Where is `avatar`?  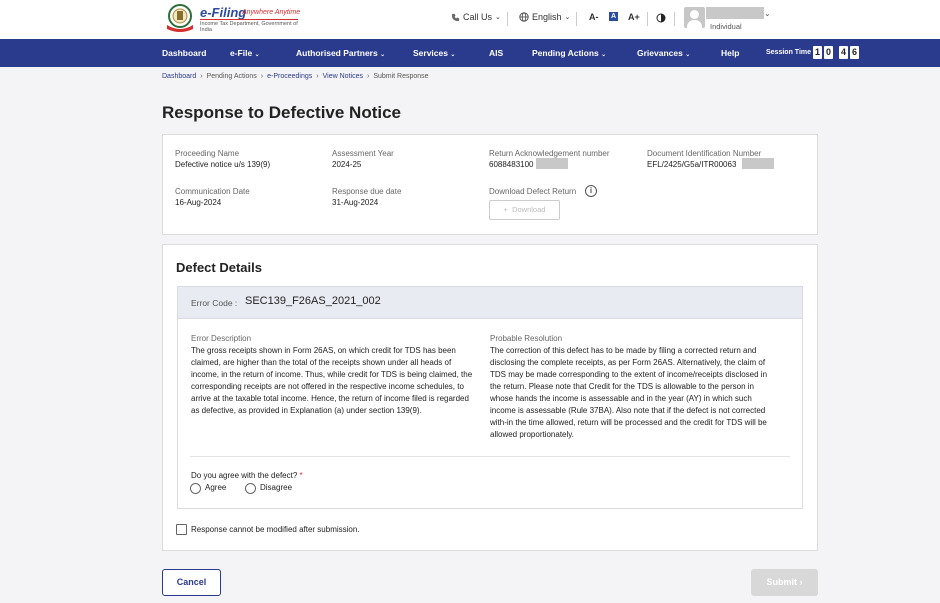 avatar is located at coordinates (694, 17).